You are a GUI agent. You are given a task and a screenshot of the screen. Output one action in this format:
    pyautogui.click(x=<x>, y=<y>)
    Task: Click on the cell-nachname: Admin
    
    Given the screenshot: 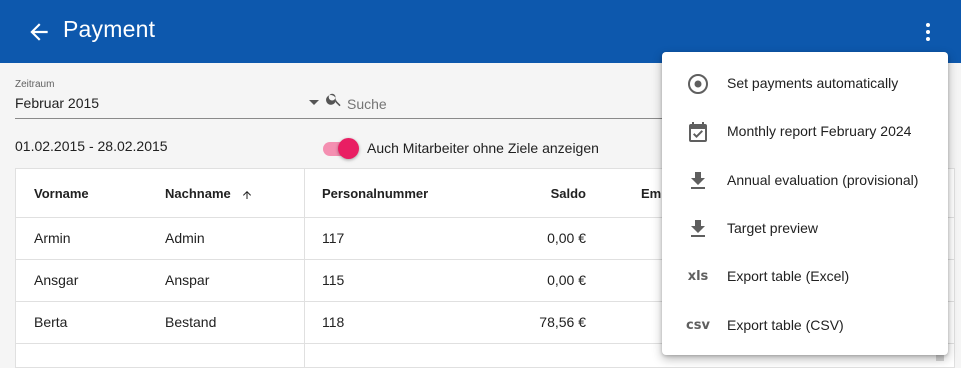 What is the action you would take?
    pyautogui.click(x=185, y=238)
    